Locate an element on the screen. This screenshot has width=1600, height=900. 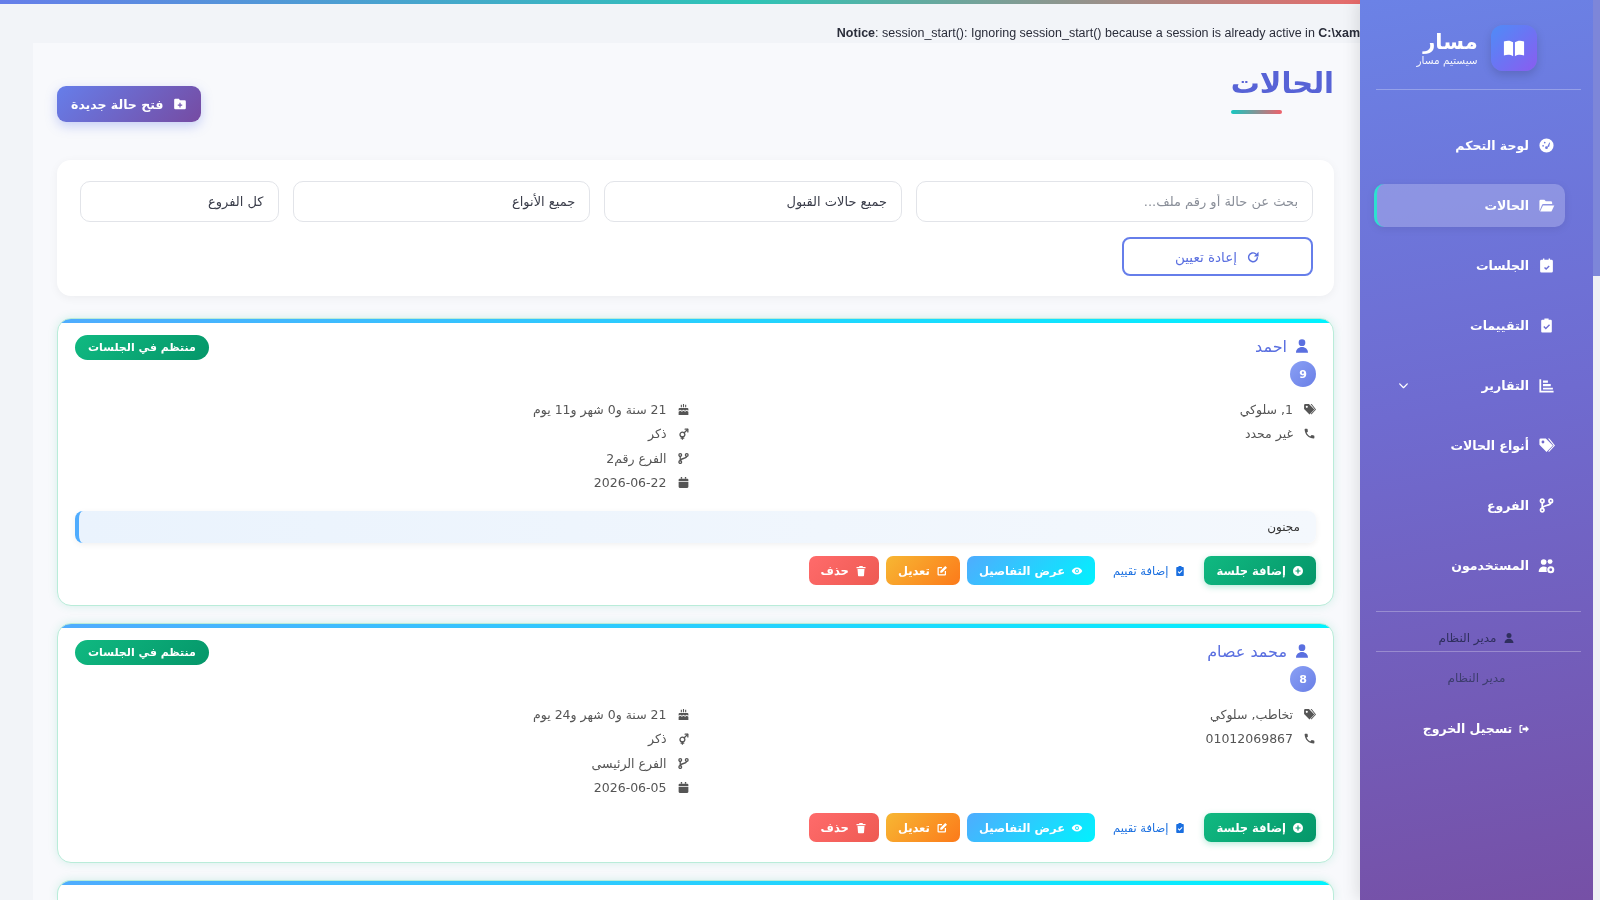
sidebar-item: الحالات is located at coordinates (1469, 205).